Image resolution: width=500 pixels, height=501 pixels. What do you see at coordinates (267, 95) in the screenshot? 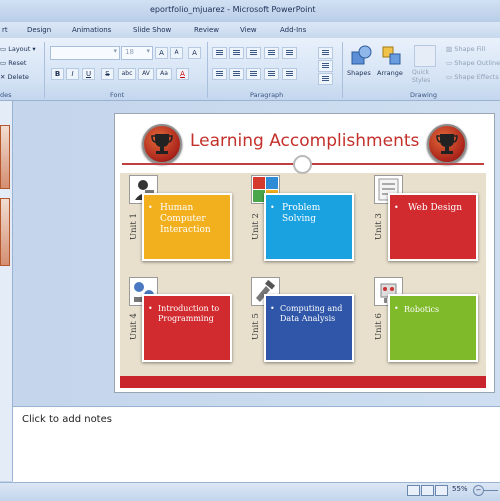
I see `paragraph-group-label: Paragraph` at bounding box center [267, 95].